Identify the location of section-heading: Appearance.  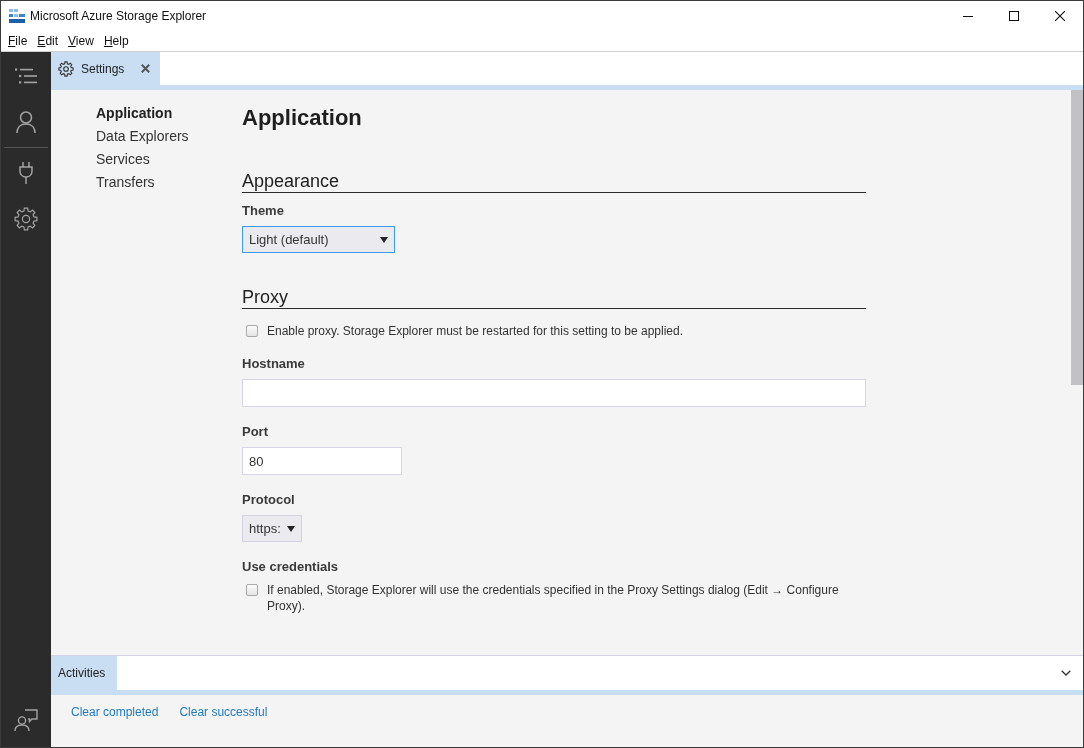
(554, 181).